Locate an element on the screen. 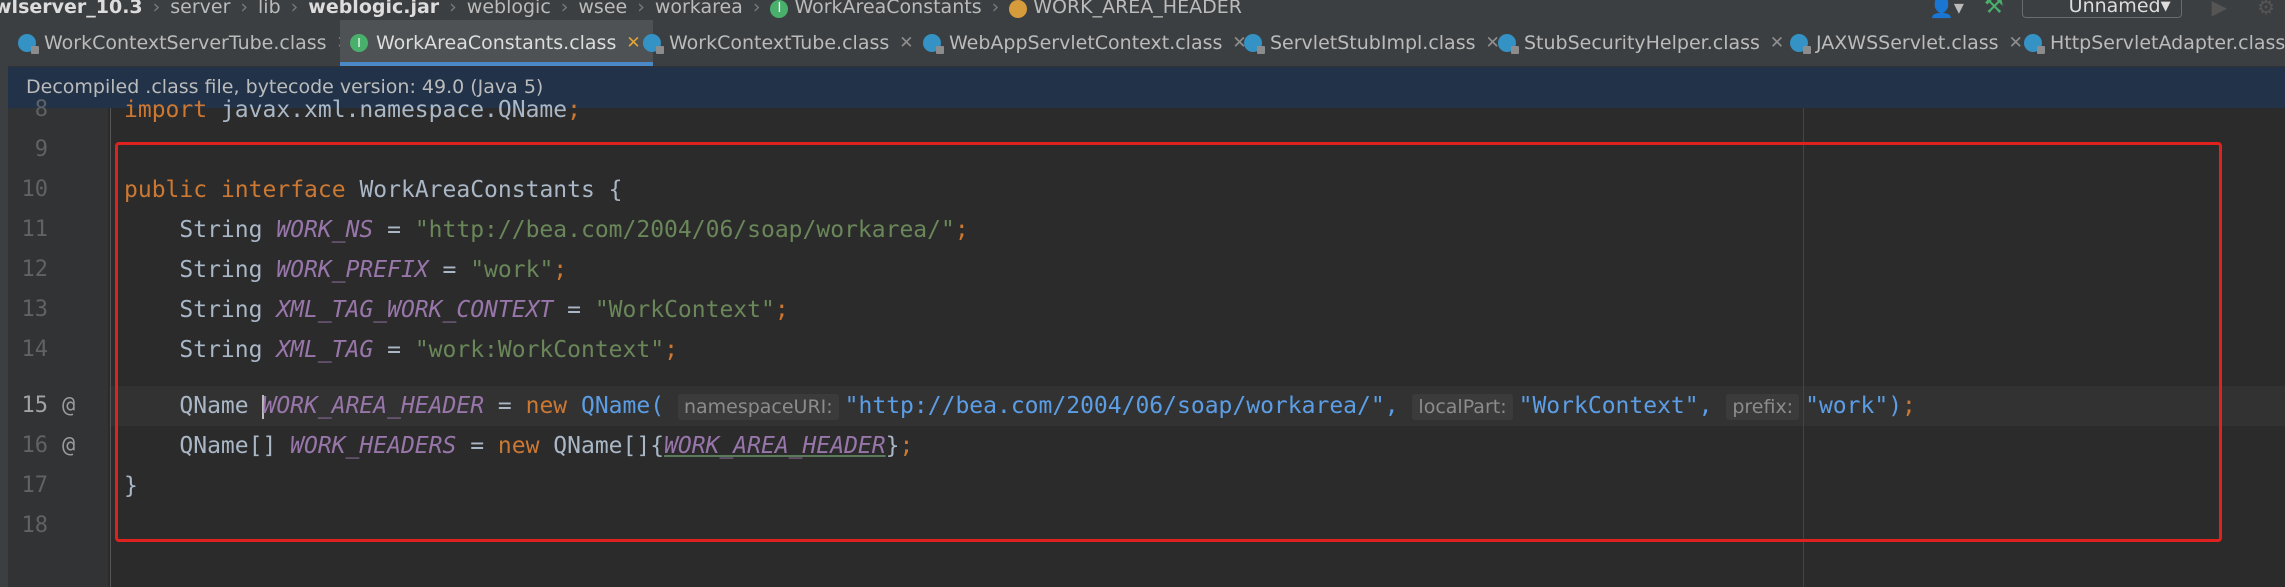  run-icon: ▶ is located at coordinates (2219, 8).